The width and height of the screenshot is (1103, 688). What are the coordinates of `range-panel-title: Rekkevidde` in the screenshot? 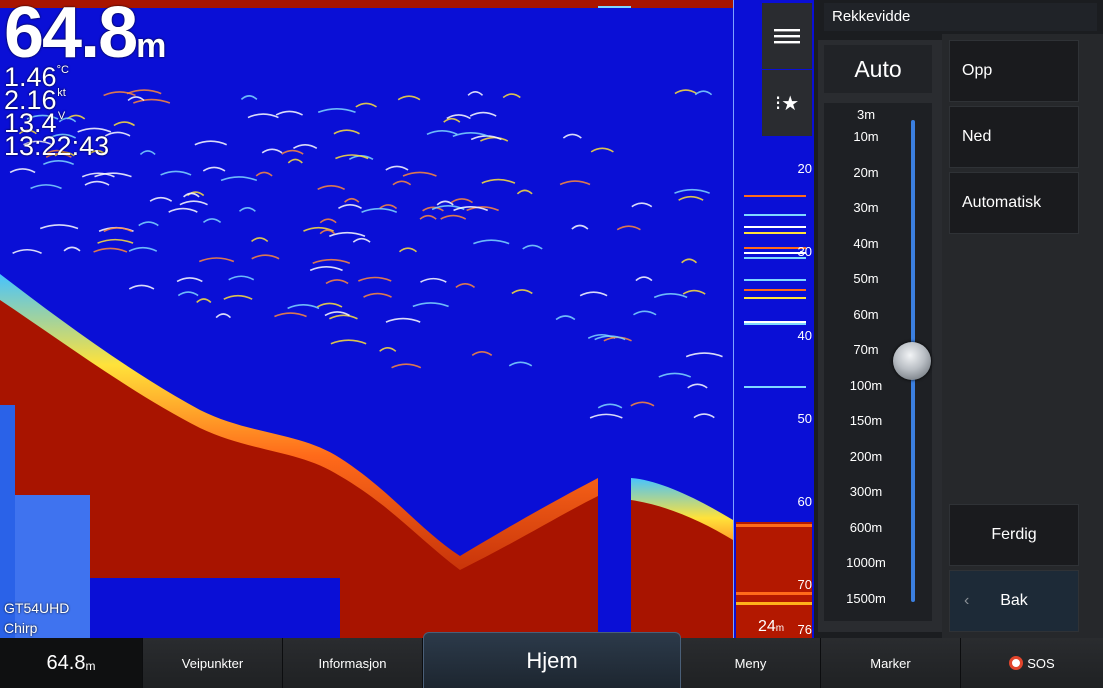 It's located at (960, 17).